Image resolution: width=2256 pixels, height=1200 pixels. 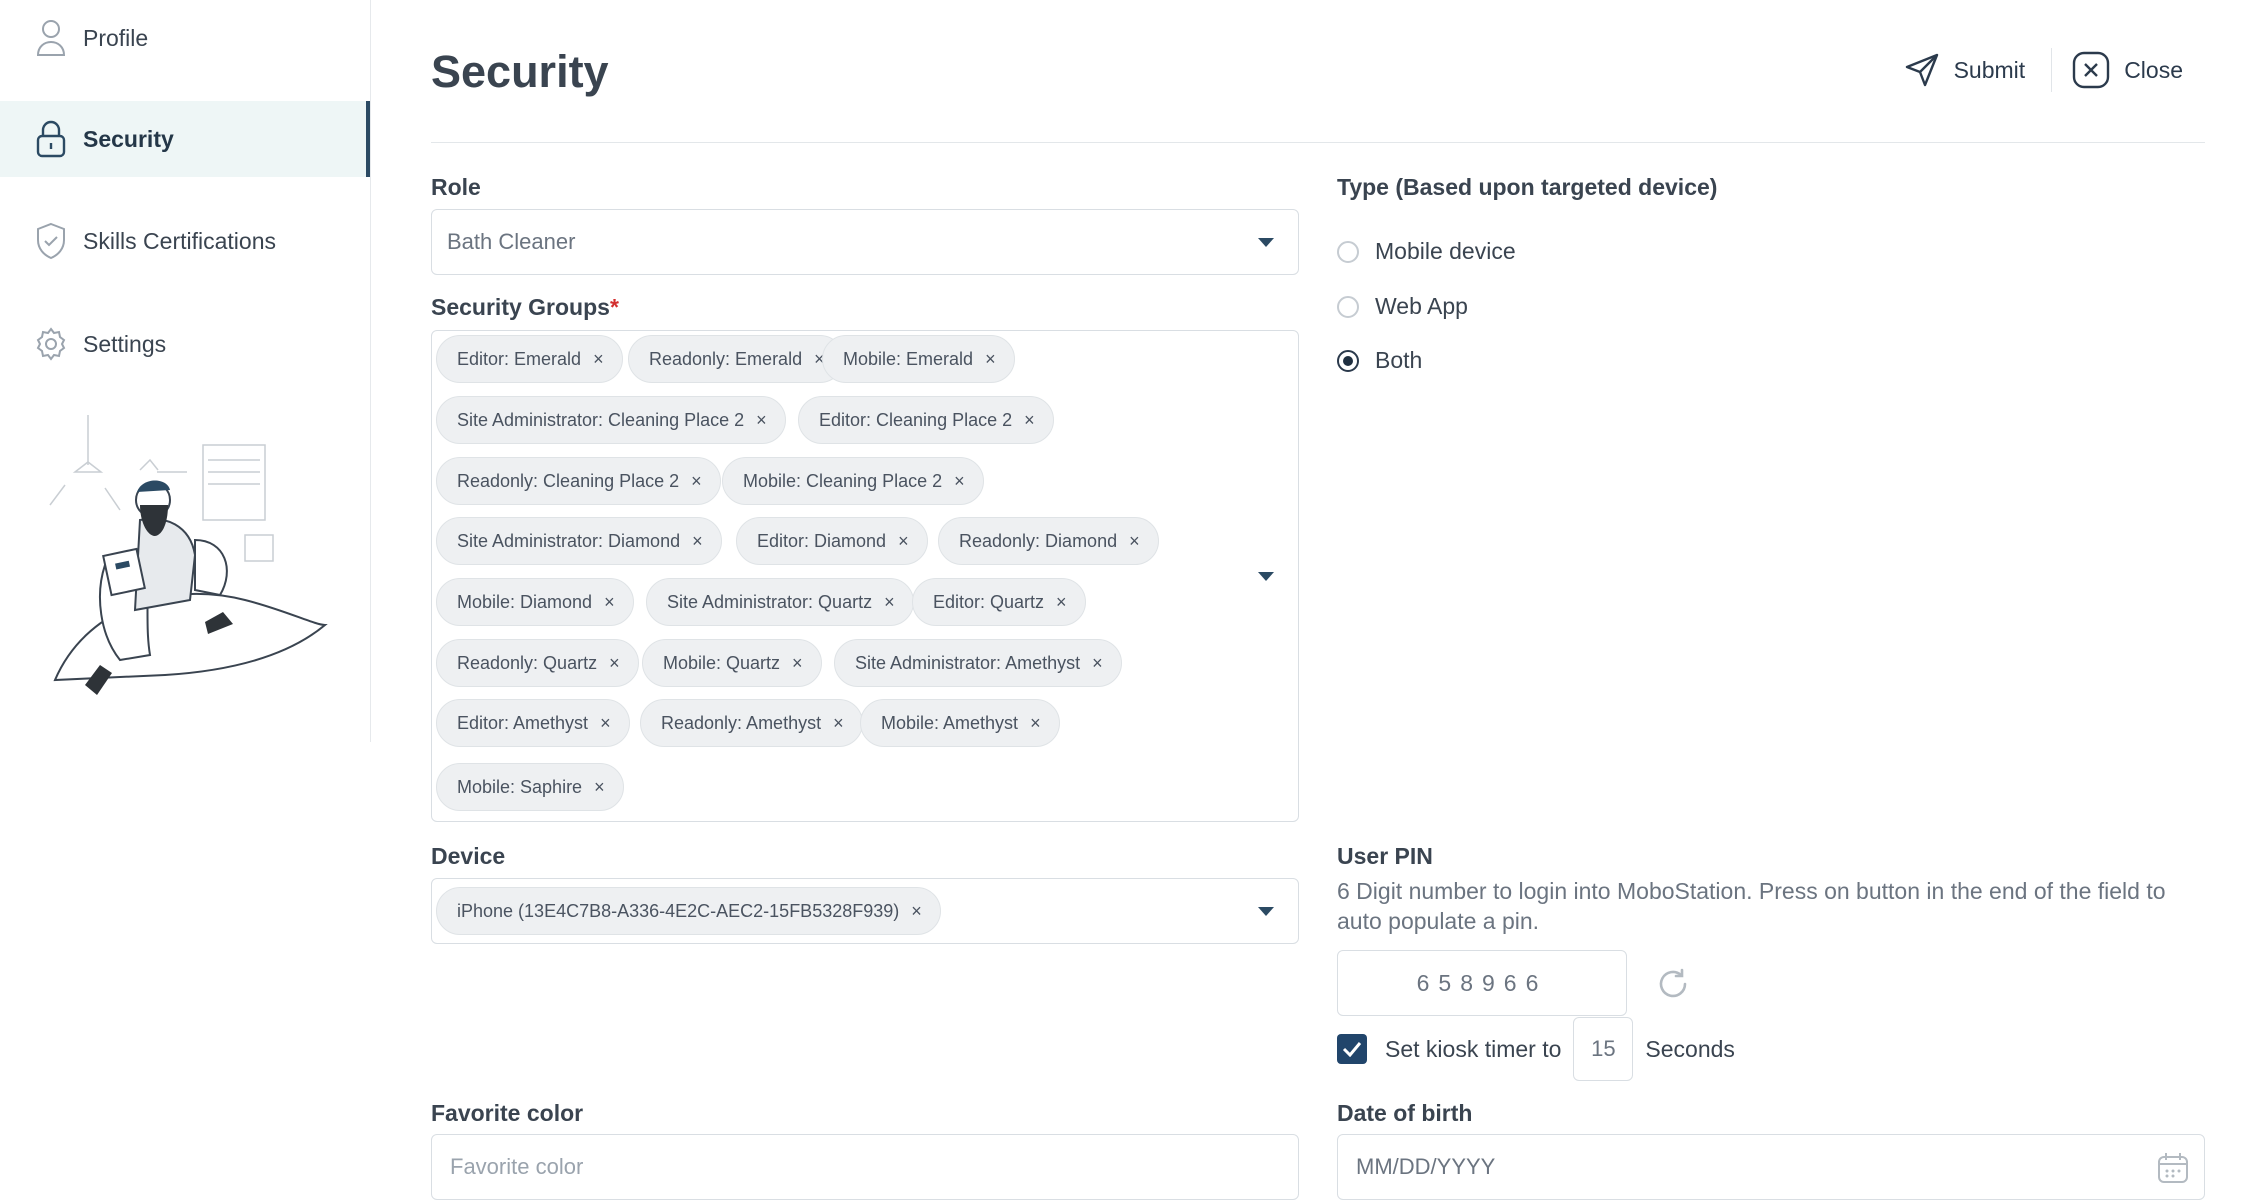 What do you see at coordinates (1348, 360) in the screenshot?
I see `radio-button-checked` at bounding box center [1348, 360].